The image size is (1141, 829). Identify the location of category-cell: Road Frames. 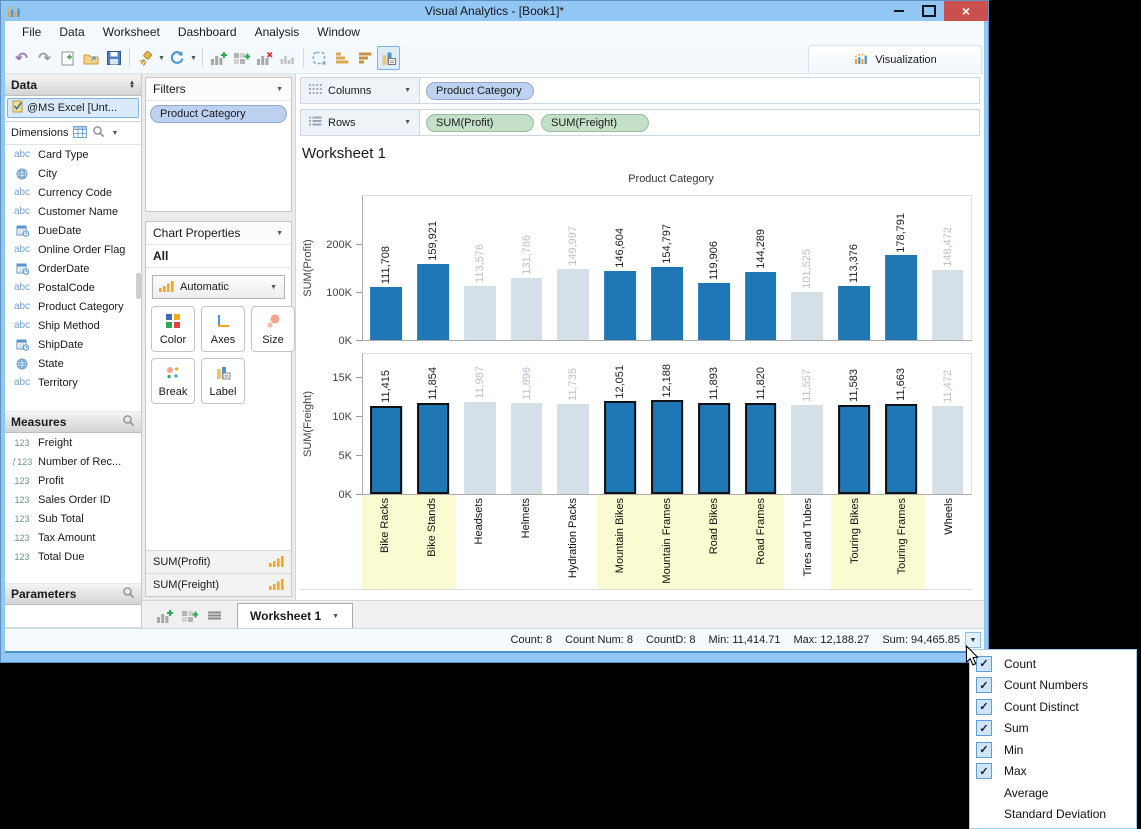
(761, 542).